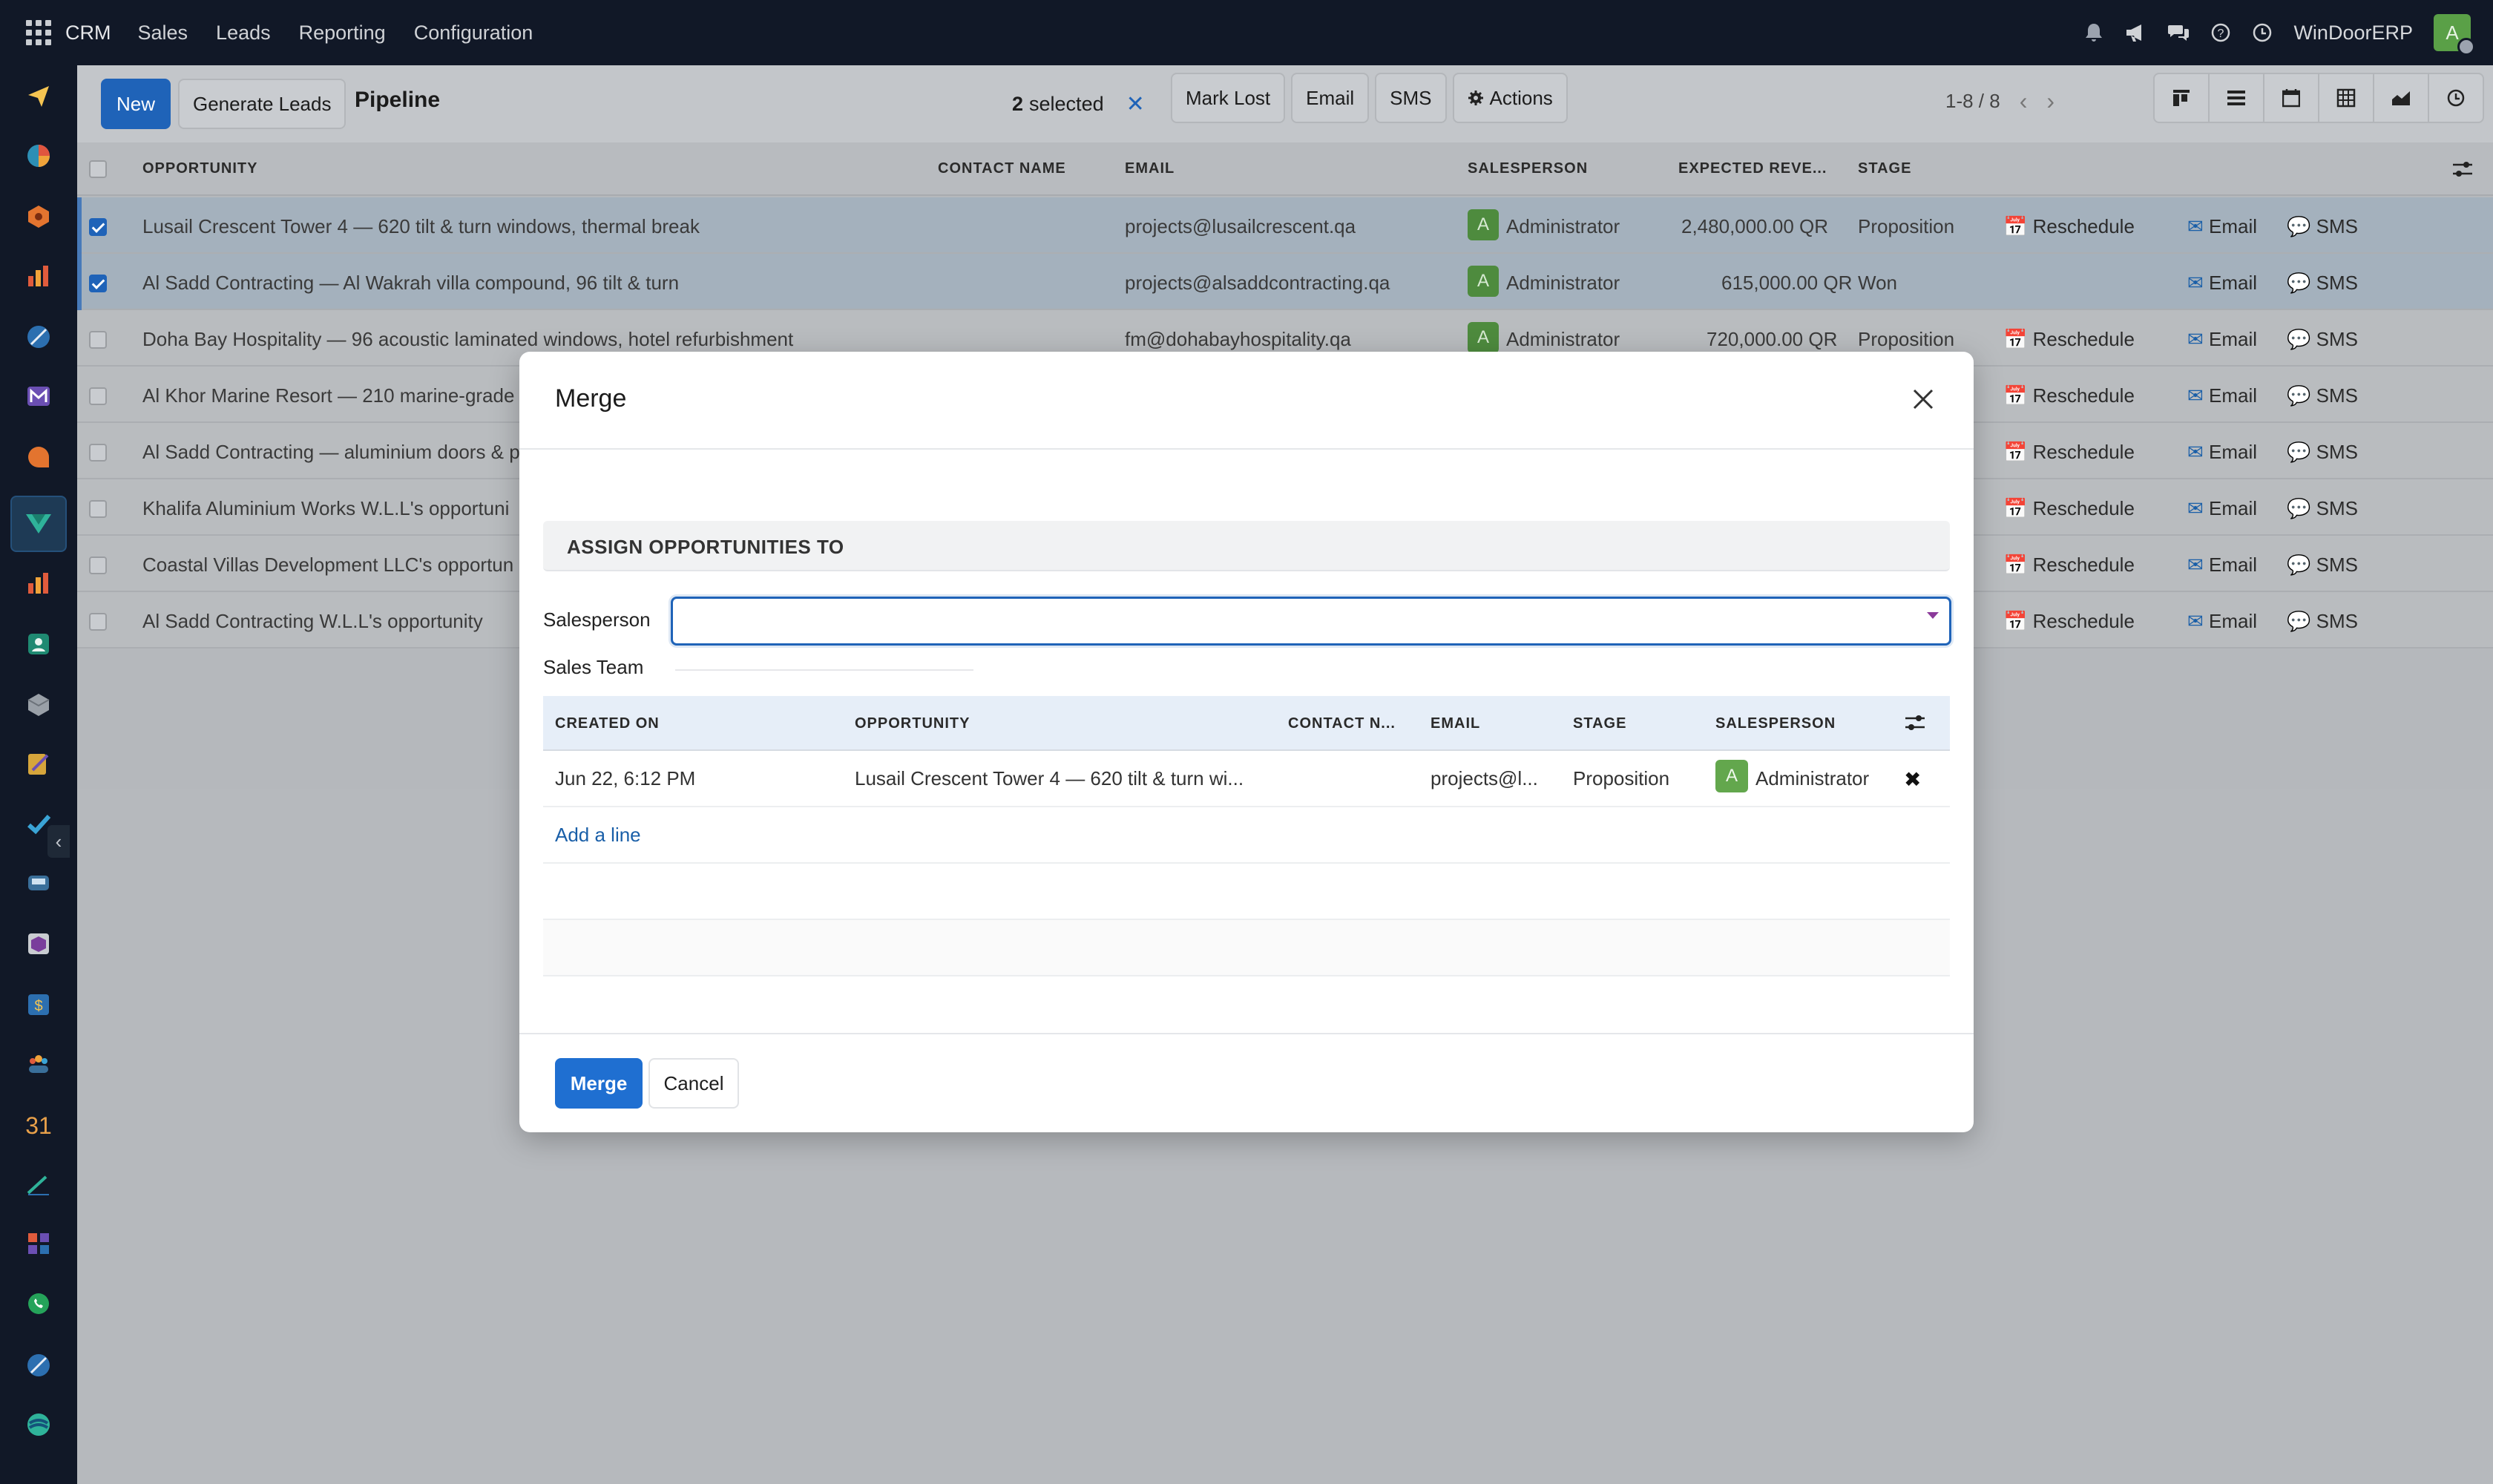 The image size is (2493, 1484). Describe the element at coordinates (599, 1083) in the screenshot. I see `merge-button: Merge` at that location.